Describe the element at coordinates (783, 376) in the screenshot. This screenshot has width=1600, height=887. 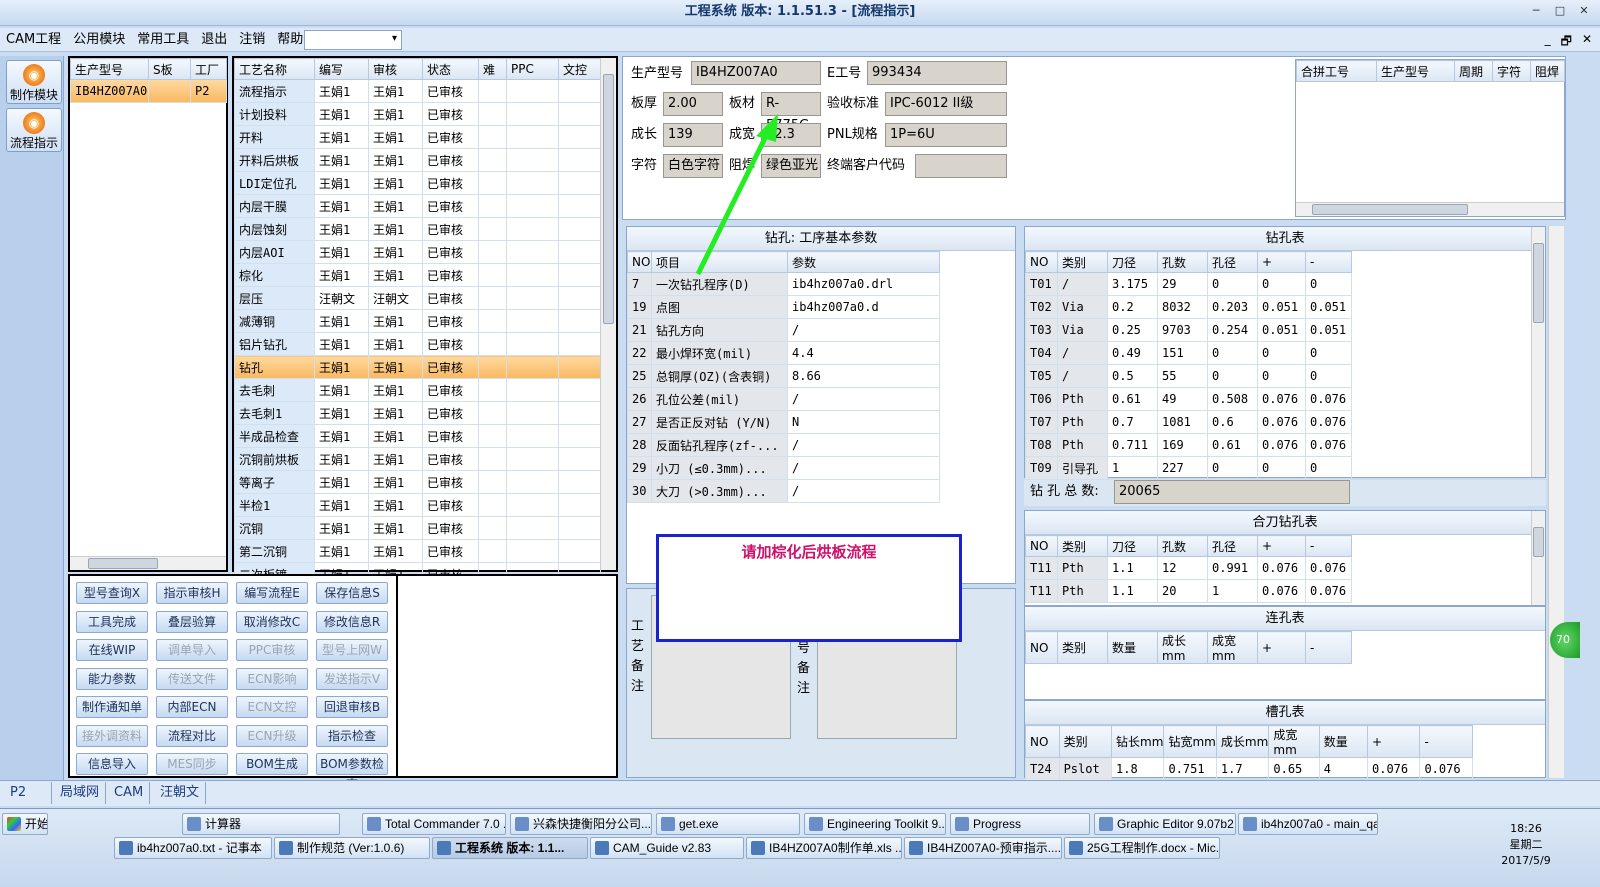
I see `drill-params-row: 25 总铜厚(OZ)(含表铜) 8.66` at that location.